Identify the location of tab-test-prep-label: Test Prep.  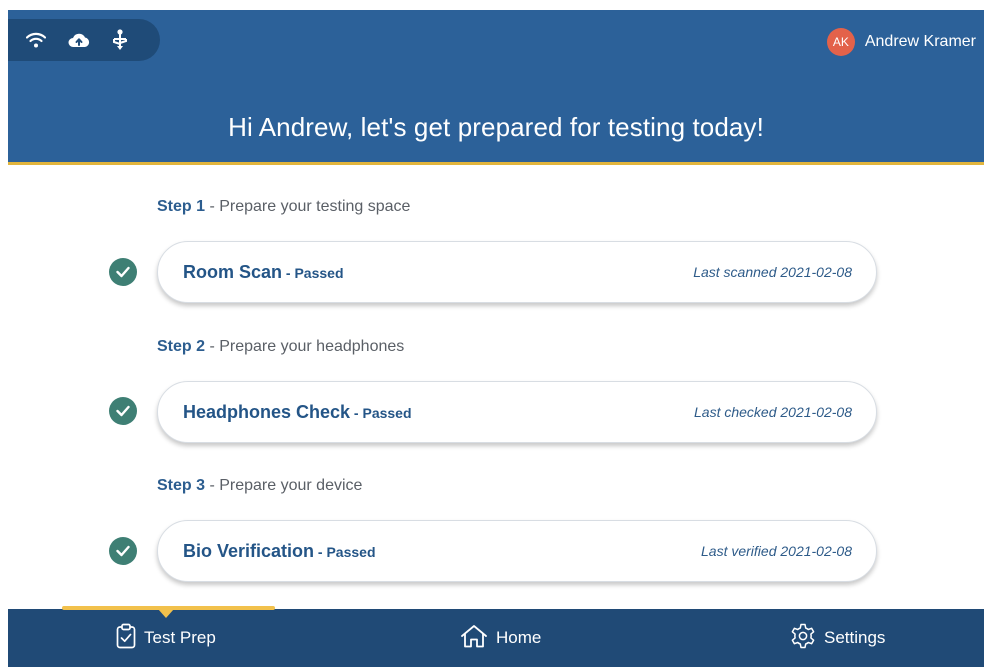
(180, 637).